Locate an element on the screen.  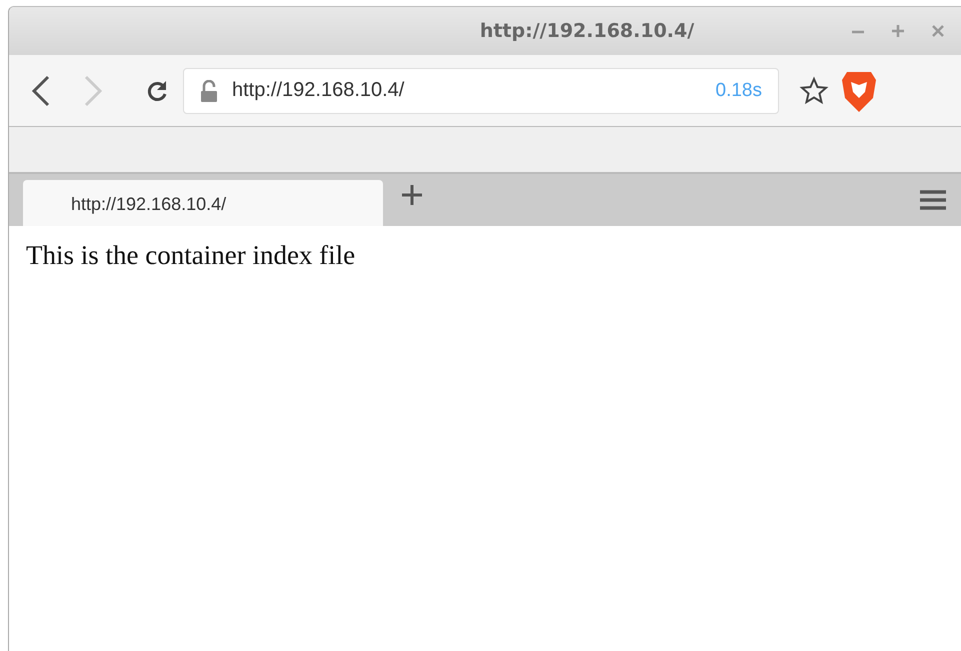
new-tab-icon is located at coordinates (412, 195).